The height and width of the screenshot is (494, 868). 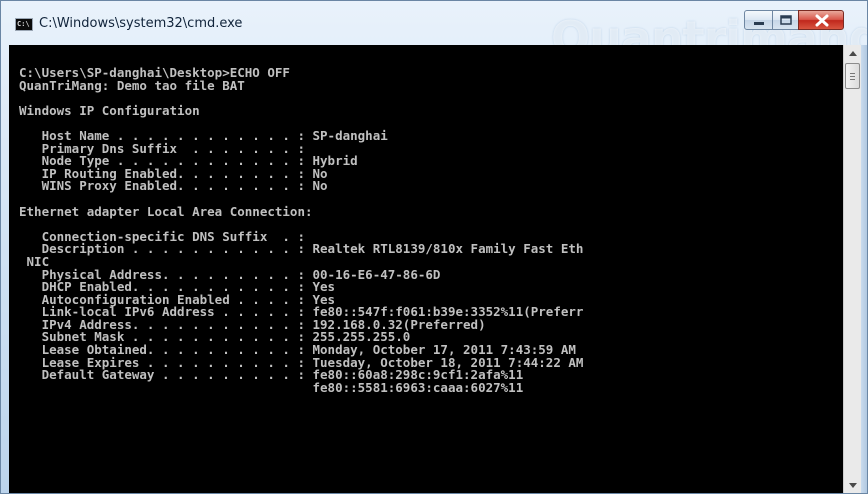 I want to click on arrow-down-icon, so click(x=853, y=485).